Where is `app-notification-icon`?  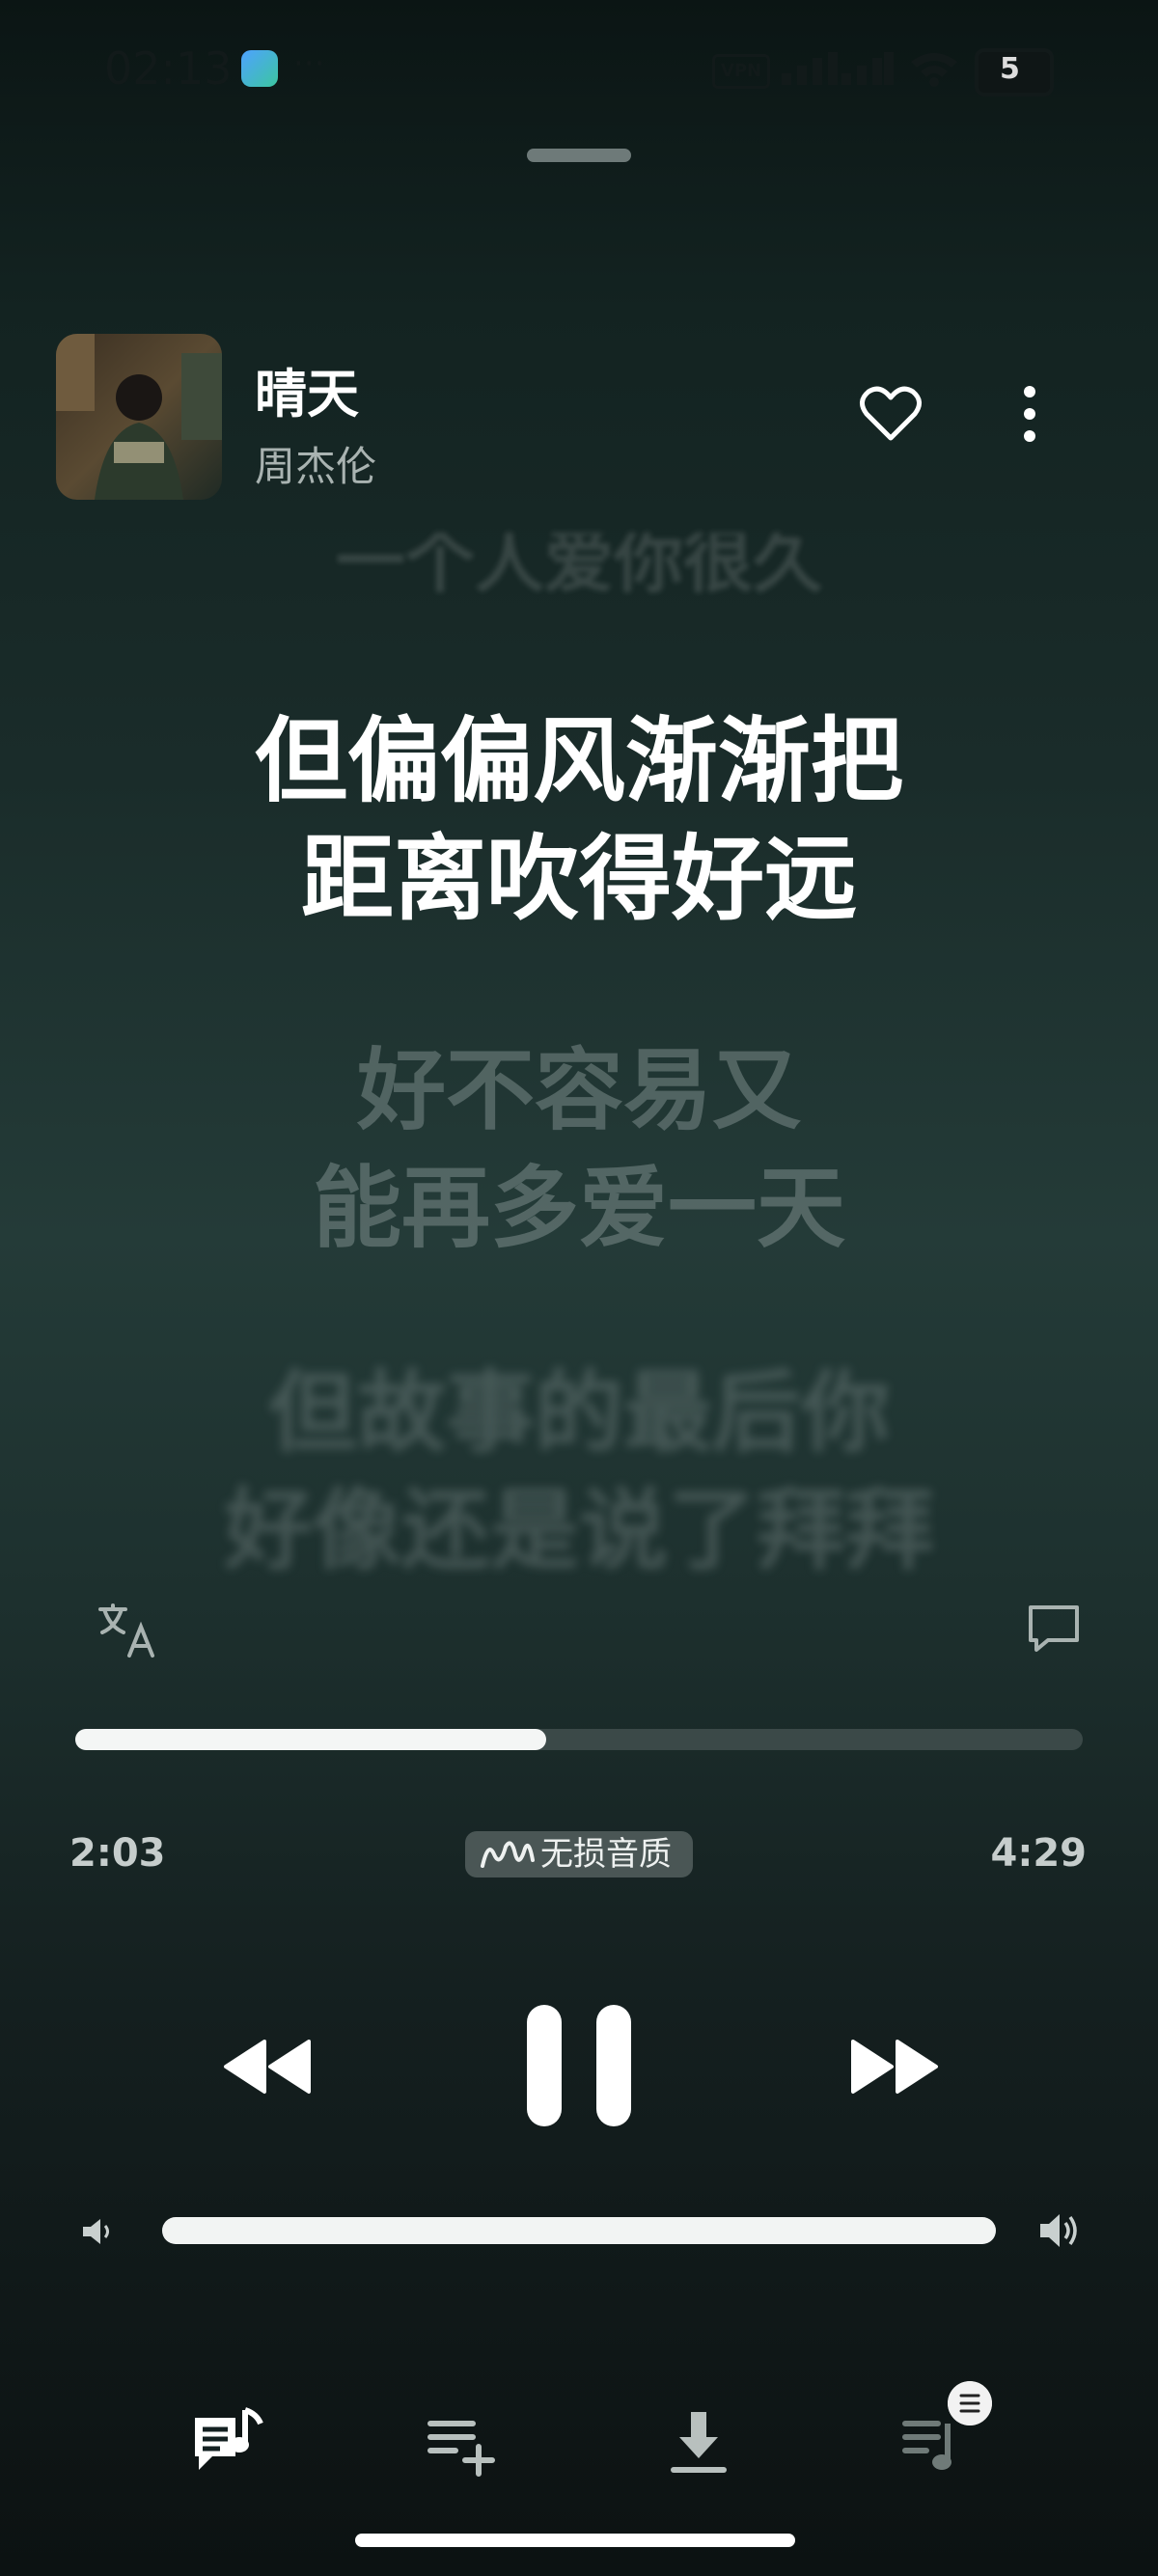 app-notification-icon is located at coordinates (259, 68).